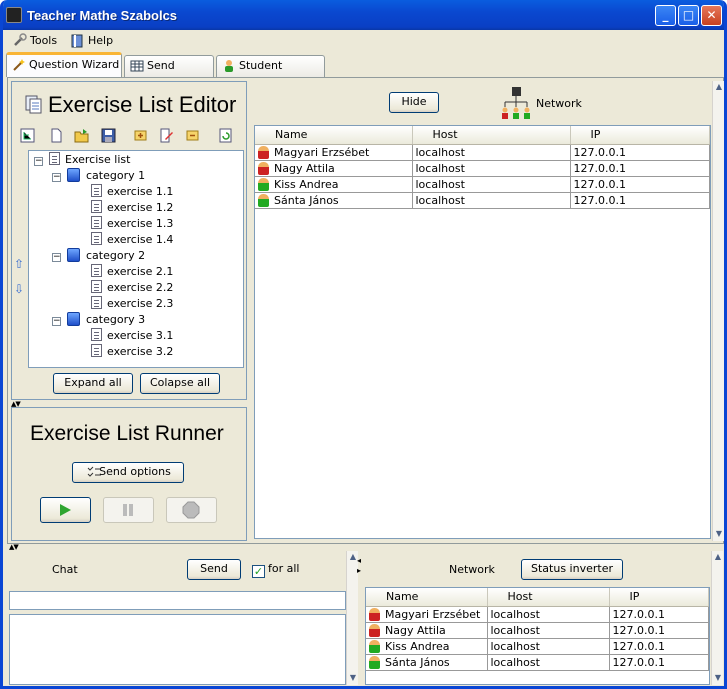  What do you see at coordinates (56, 135) in the screenshot?
I see `new-file-icon` at bounding box center [56, 135].